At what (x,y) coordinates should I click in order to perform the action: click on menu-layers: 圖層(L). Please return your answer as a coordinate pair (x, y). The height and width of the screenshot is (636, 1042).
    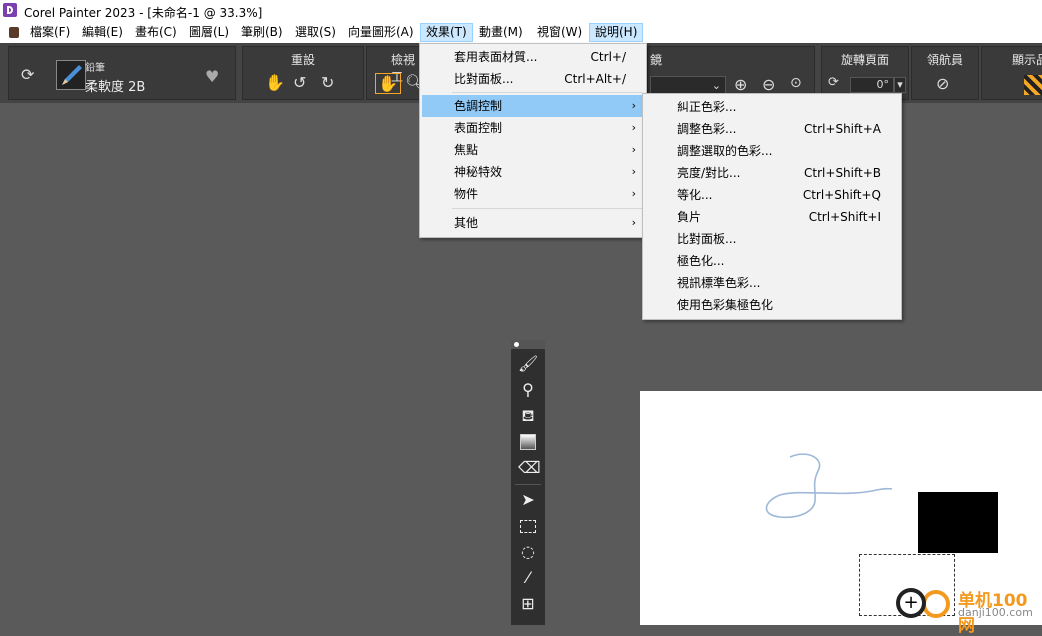
    Looking at the image, I should click on (209, 32).